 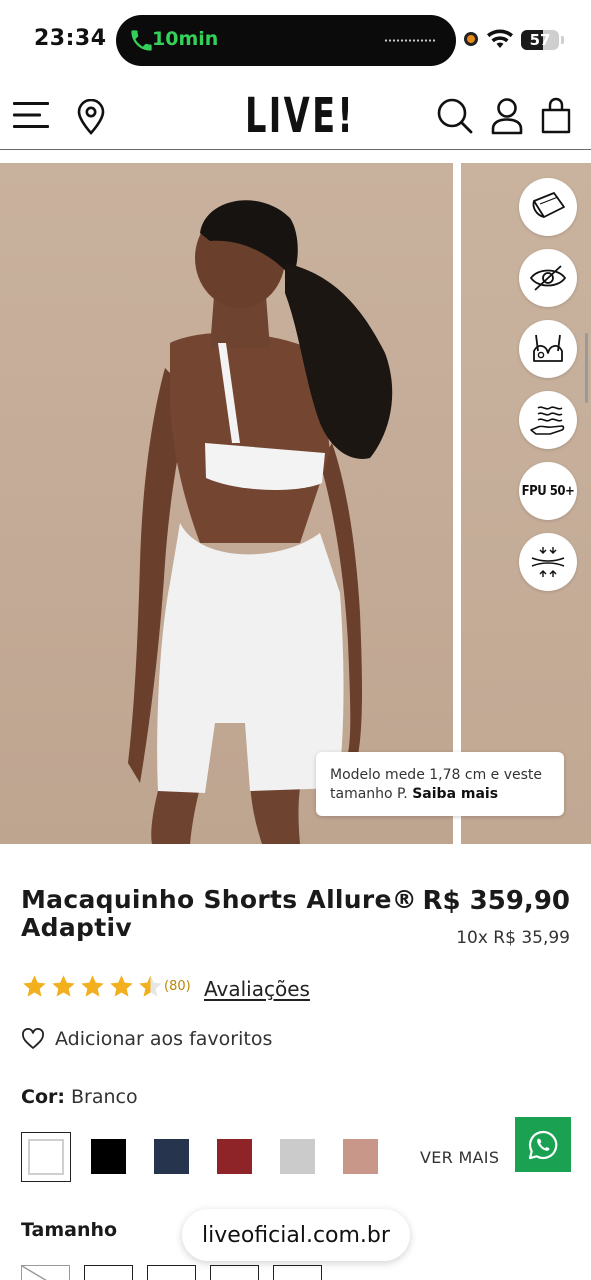 What do you see at coordinates (31, 115) in the screenshot?
I see `menu-icon` at bounding box center [31, 115].